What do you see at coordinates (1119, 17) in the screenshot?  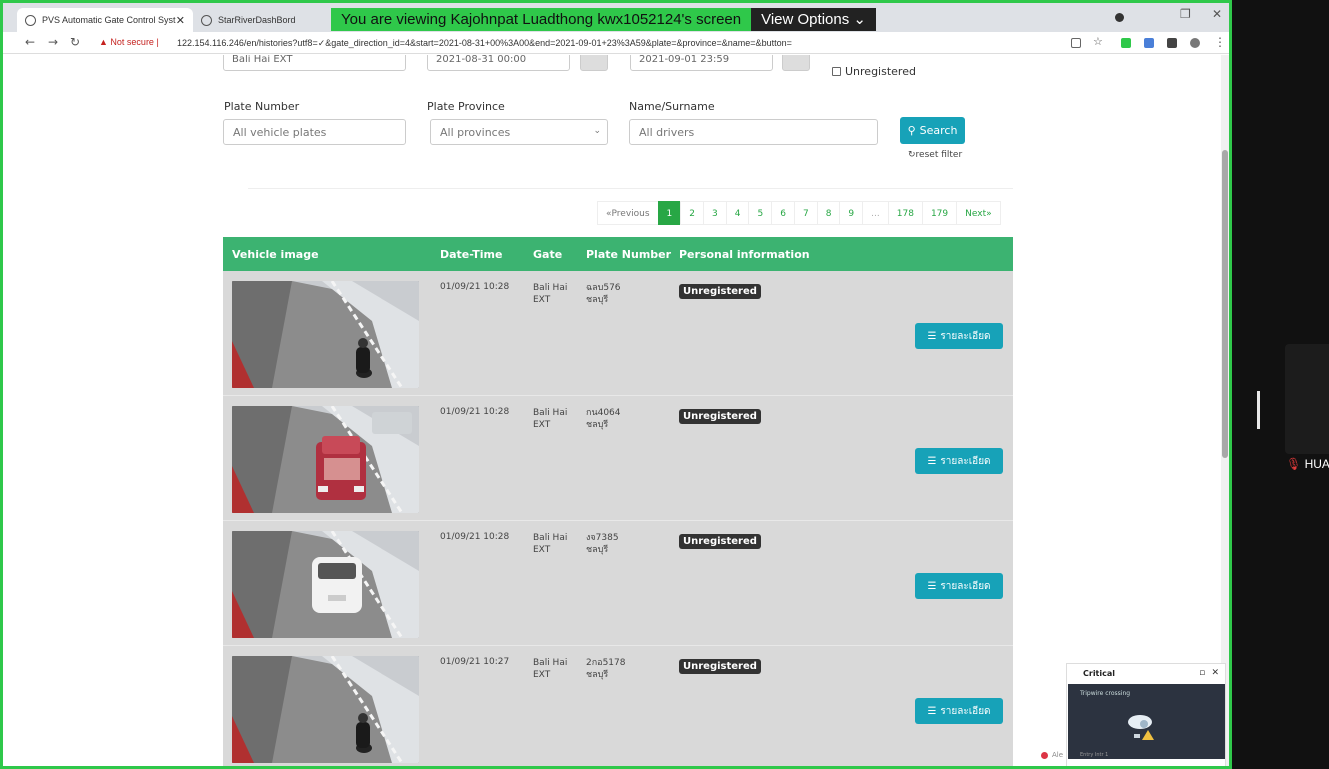 I see `profile-icon` at bounding box center [1119, 17].